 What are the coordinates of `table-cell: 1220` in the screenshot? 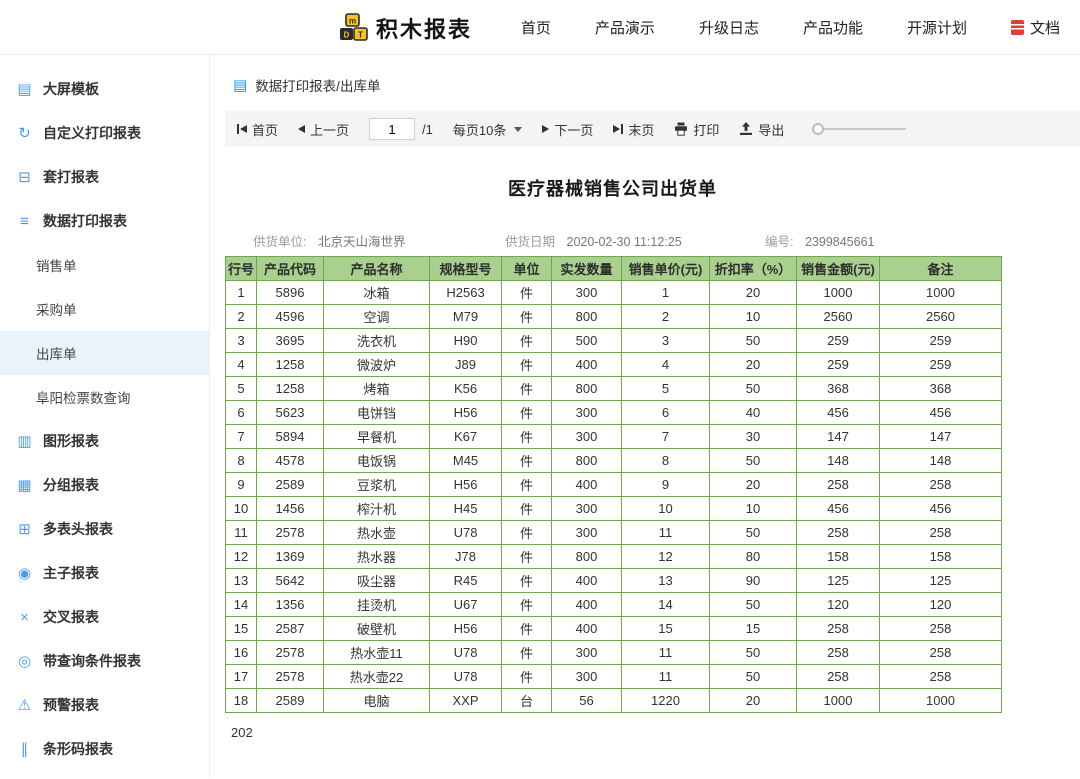 It's located at (666, 700).